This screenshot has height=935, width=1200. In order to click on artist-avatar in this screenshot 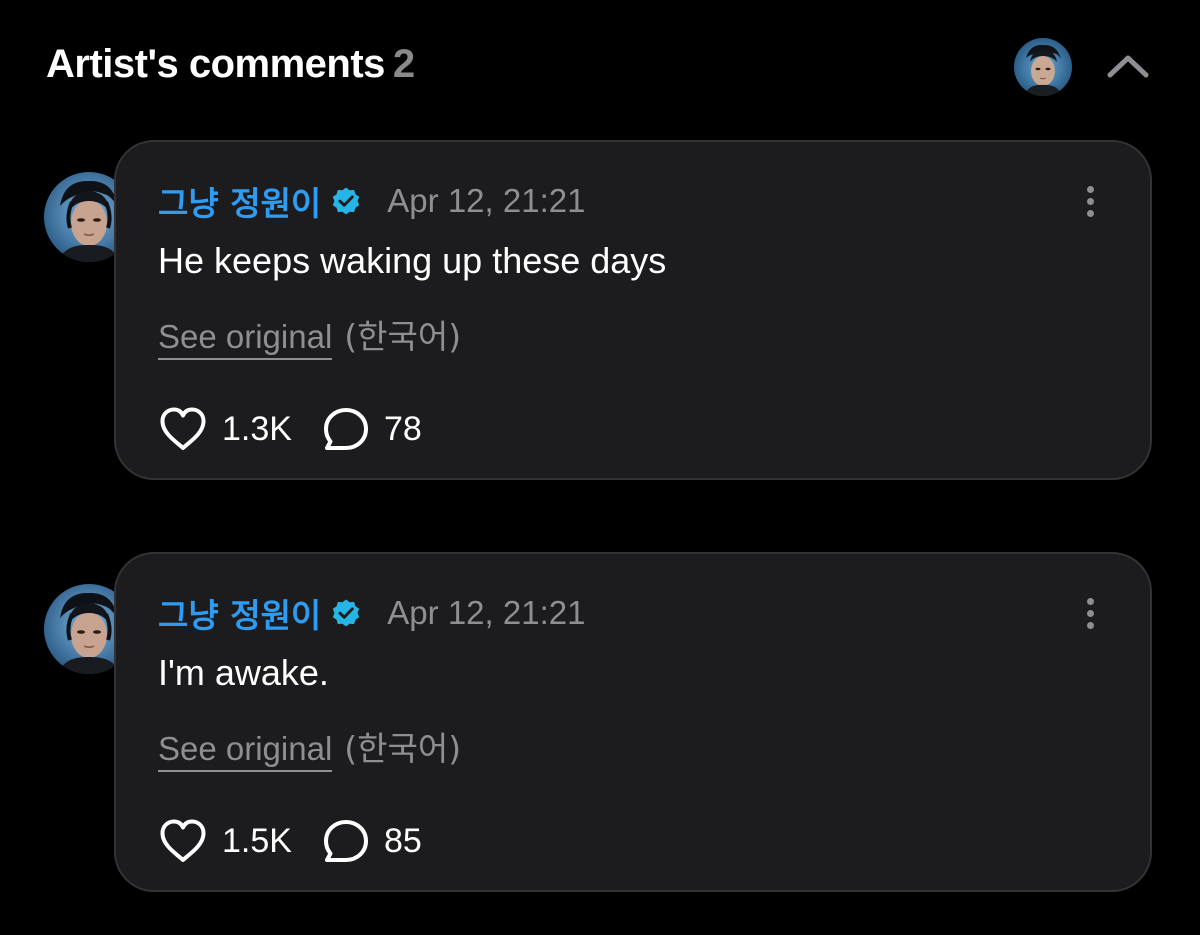, I will do `click(1043, 67)`.